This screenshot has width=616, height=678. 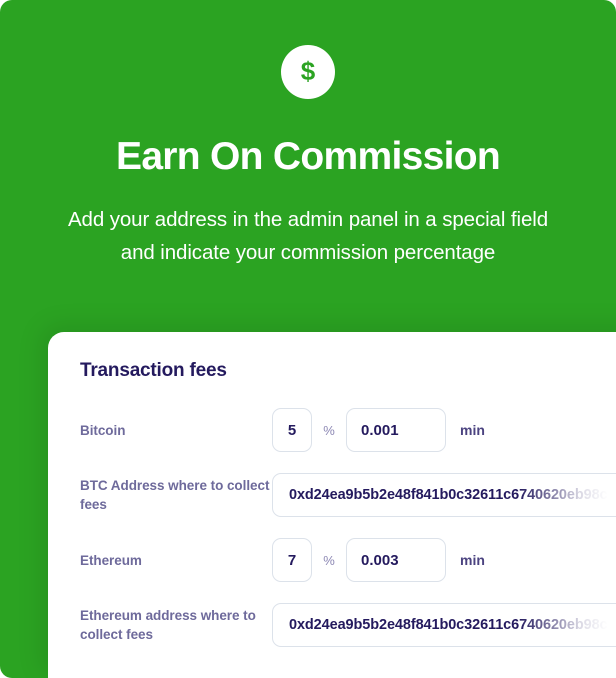 I want to click on btc-address-input: 0xd24ea9b5b2e48f841b0c32611c6740620eb98c, so click(x=444, y=495).